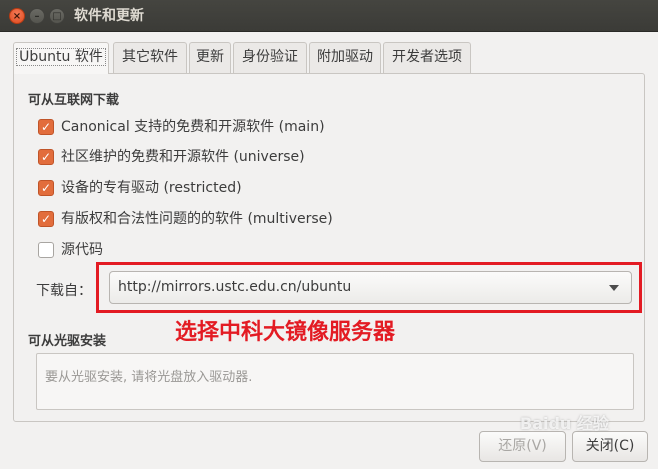 The image size is (658, 469). I want to click on option-main-label: Canonical 支持的免费和开源软件 (main), so click(193, 127).